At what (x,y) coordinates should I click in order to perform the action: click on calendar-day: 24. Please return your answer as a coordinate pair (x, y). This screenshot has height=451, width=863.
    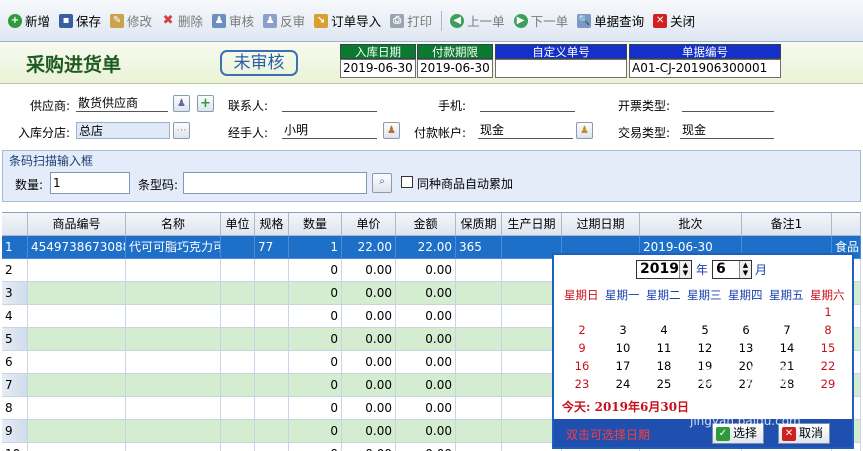
    Looking at the image, I should click on (623, 384).